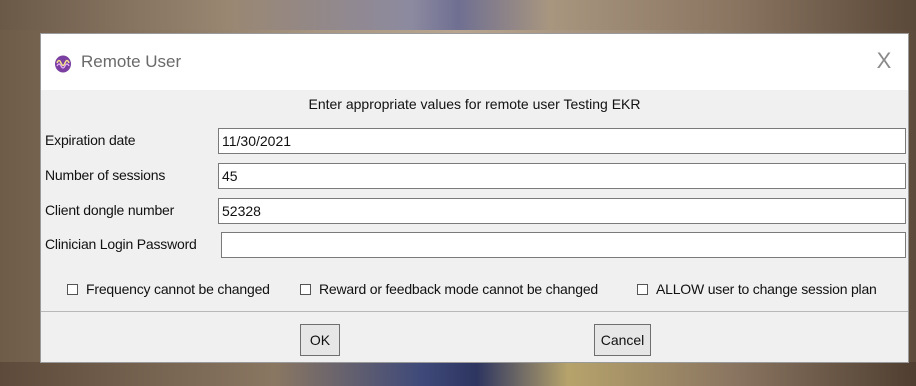  Describe the element at coordinates (110, 210) in the screenshot. I see `client-dongle-number-label: Client dongle number` at that location.